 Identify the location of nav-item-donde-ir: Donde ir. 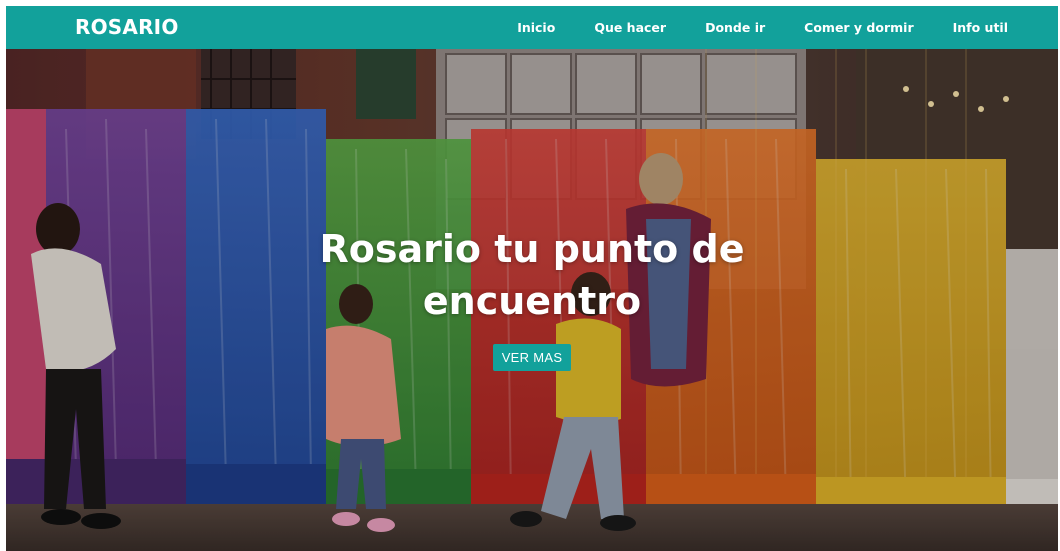
(735, 27).